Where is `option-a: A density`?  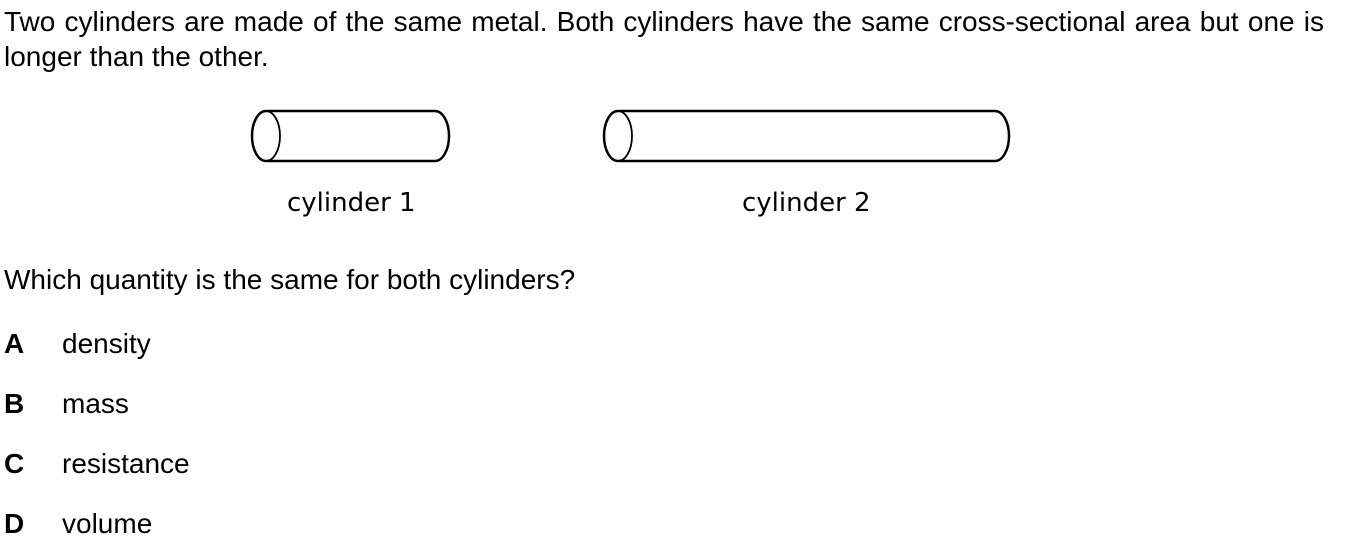
option-a: A density is located at coordinates (300, 344).